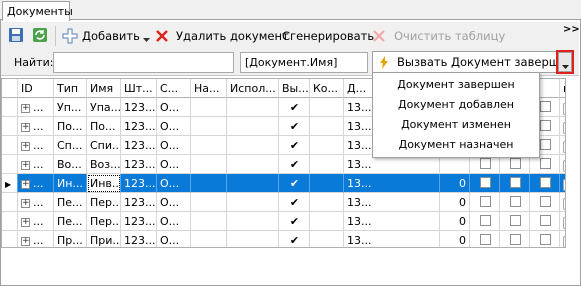 The width and height of the screenshot is (581, 286). I want to click on add-dropdown-arrow, so click(146, 37).